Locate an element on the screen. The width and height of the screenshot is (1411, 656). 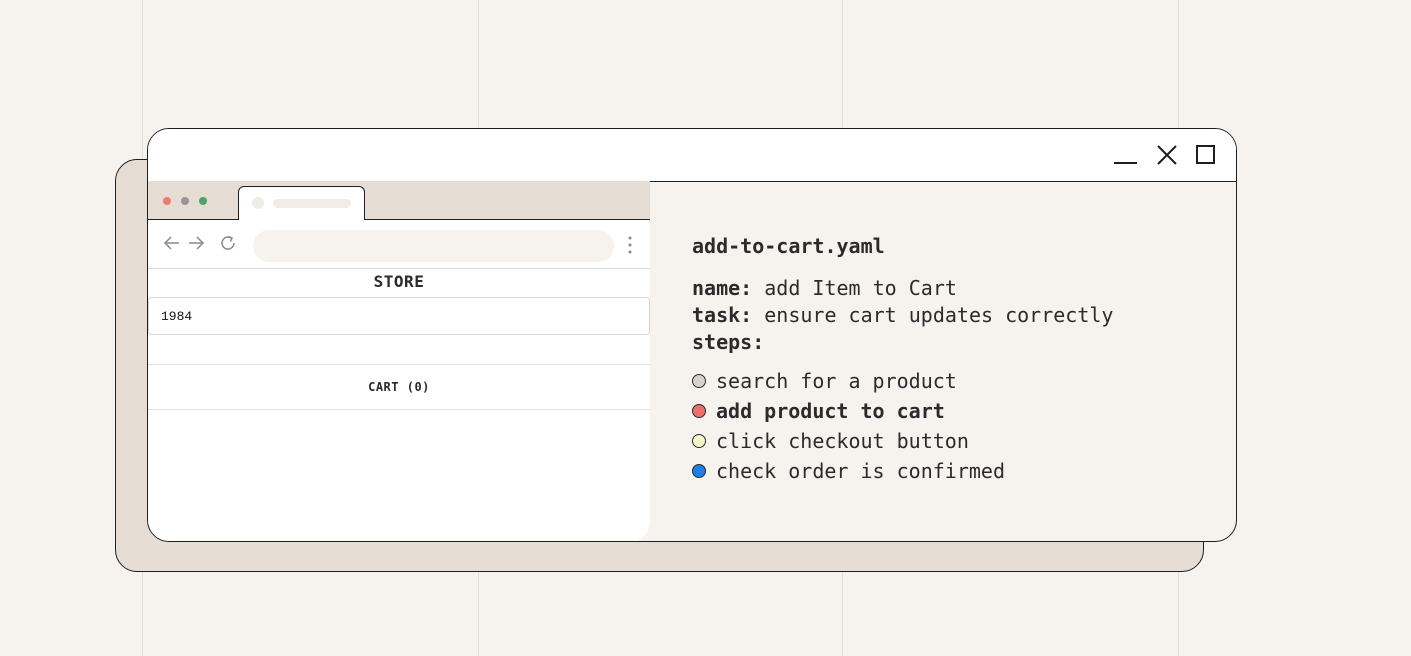
step-label: add product to cart is located at coordinates (830, 411).